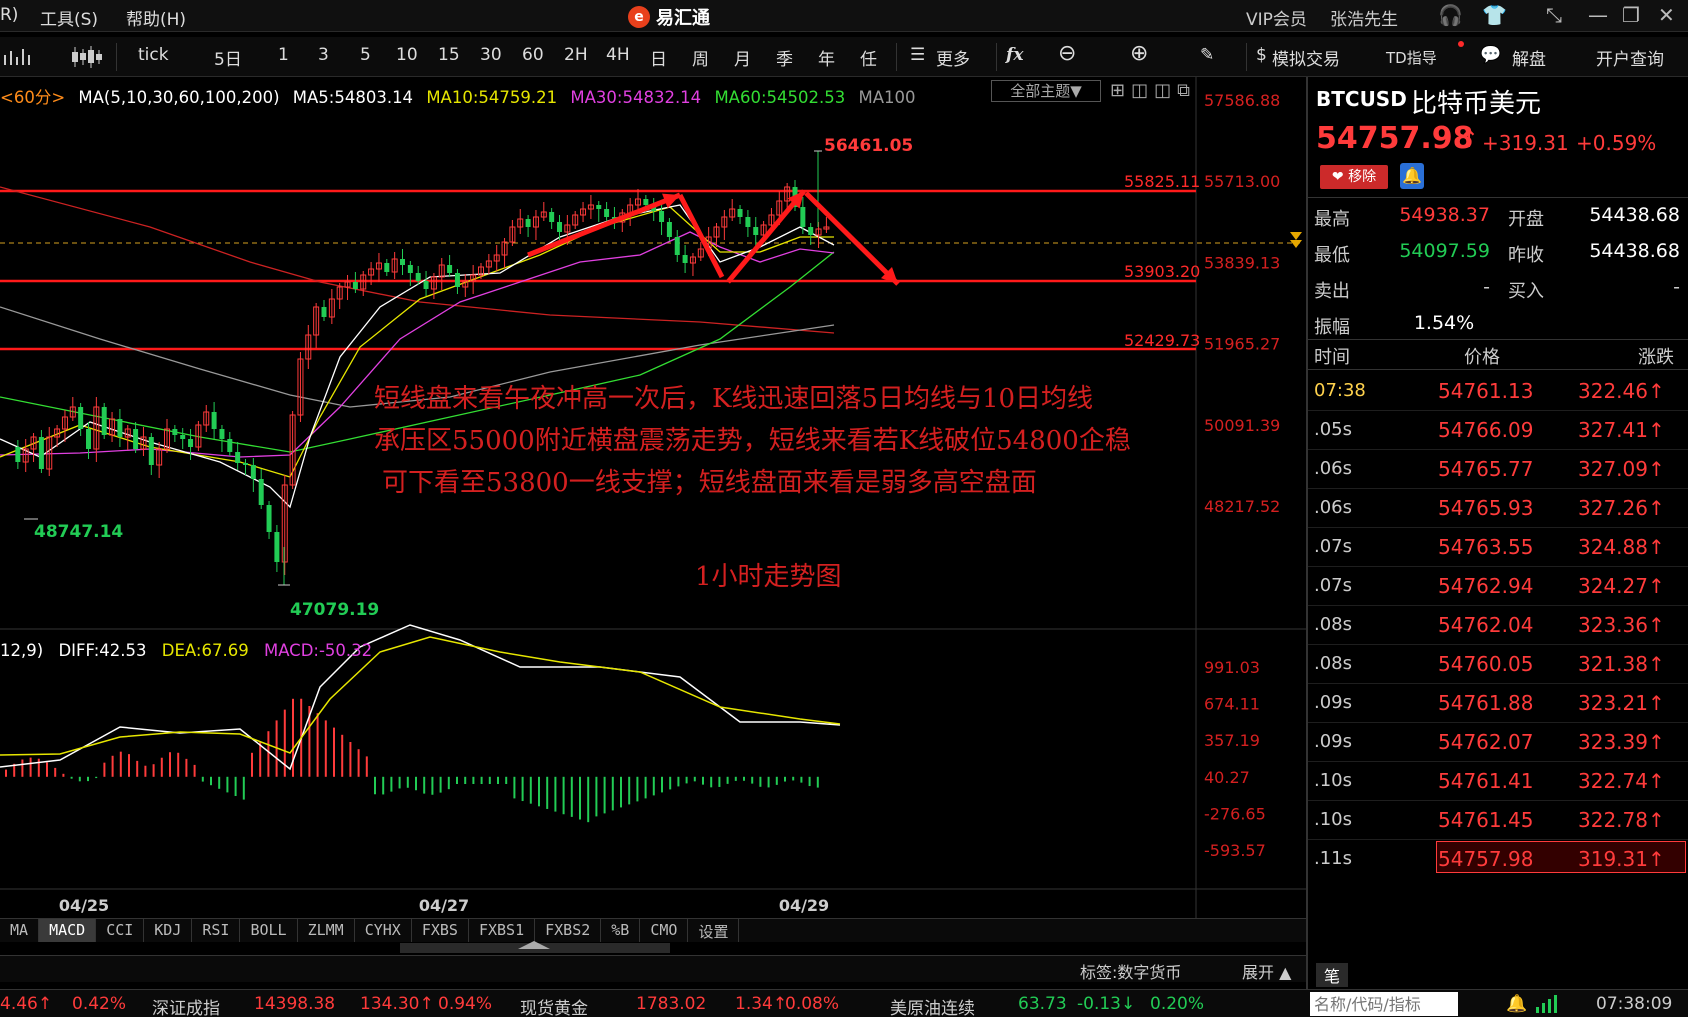 The height and width of the screenshot is (1017, 1688). I want to click on ind-tab-macd: MACD, so click(68, 930).